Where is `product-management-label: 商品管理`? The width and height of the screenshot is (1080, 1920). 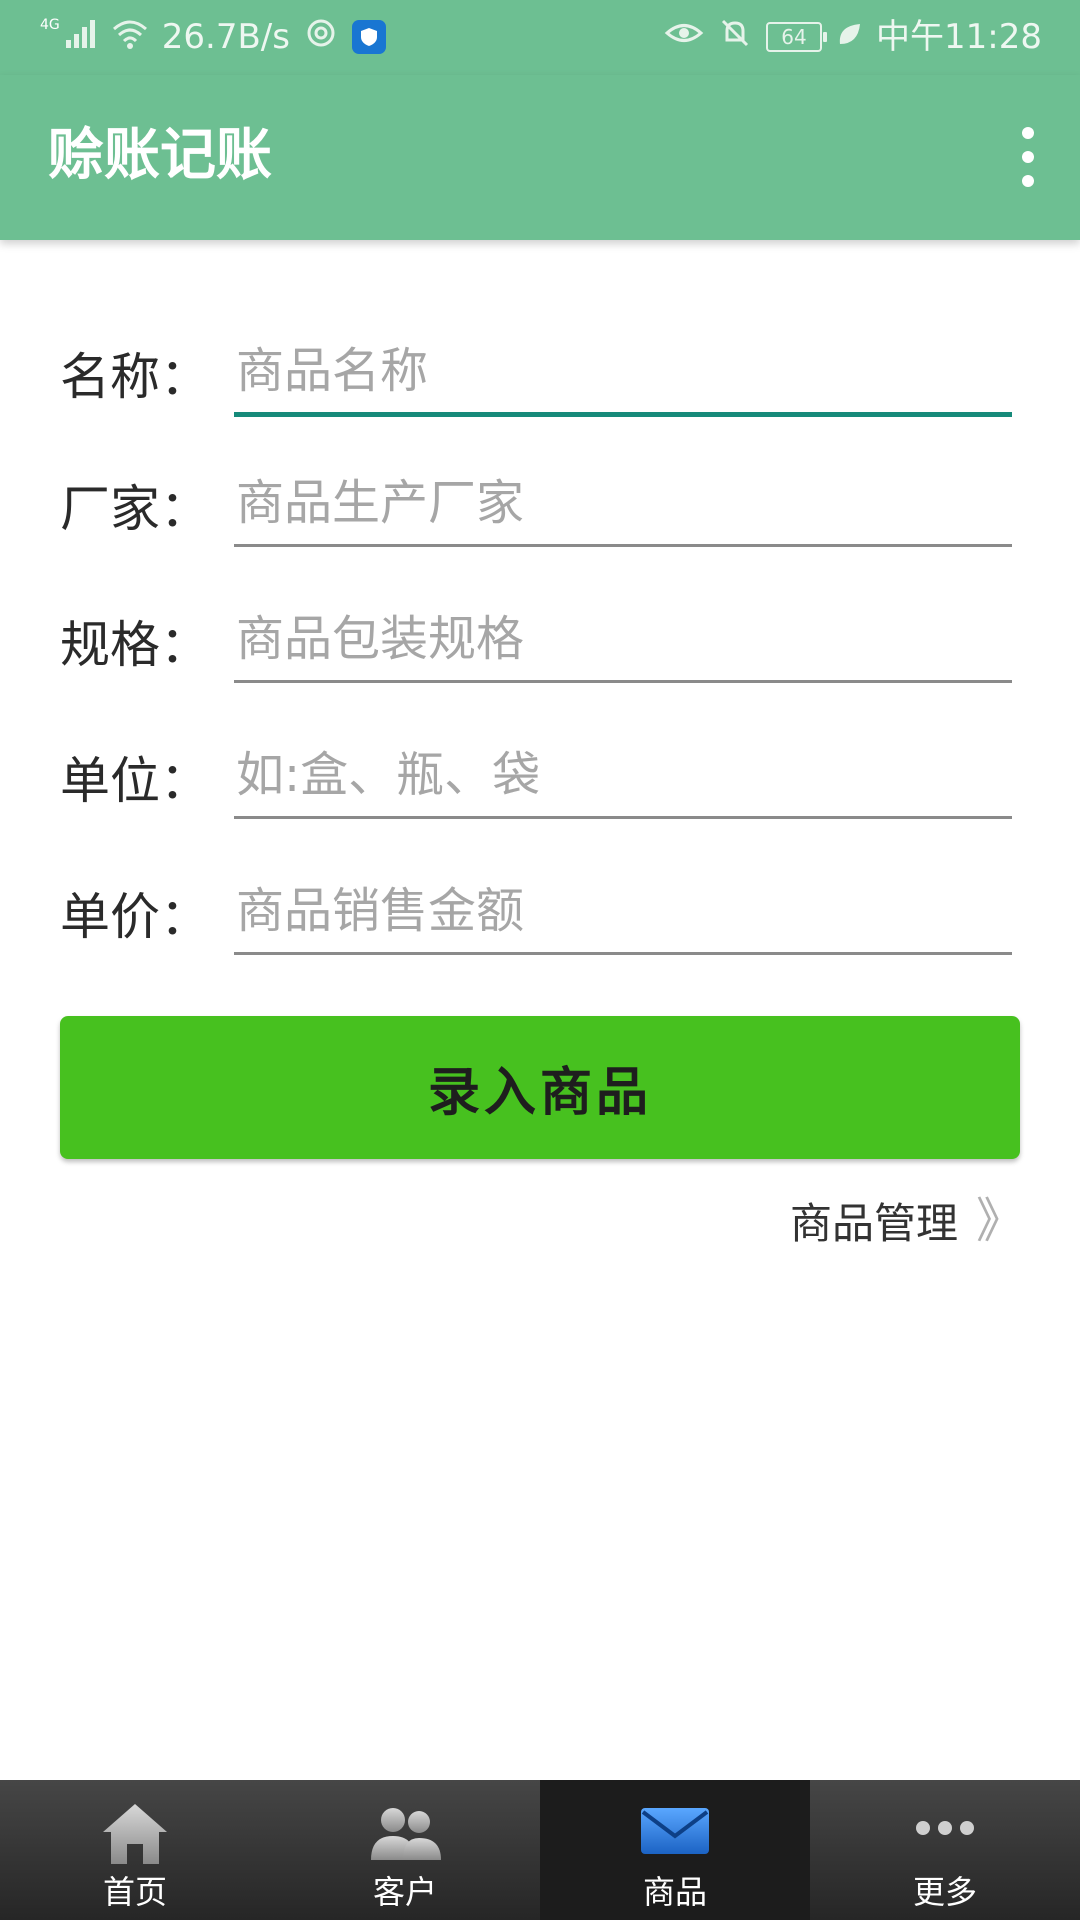
product-management-label: 商品管理 is located at coordinates (873, 1223).